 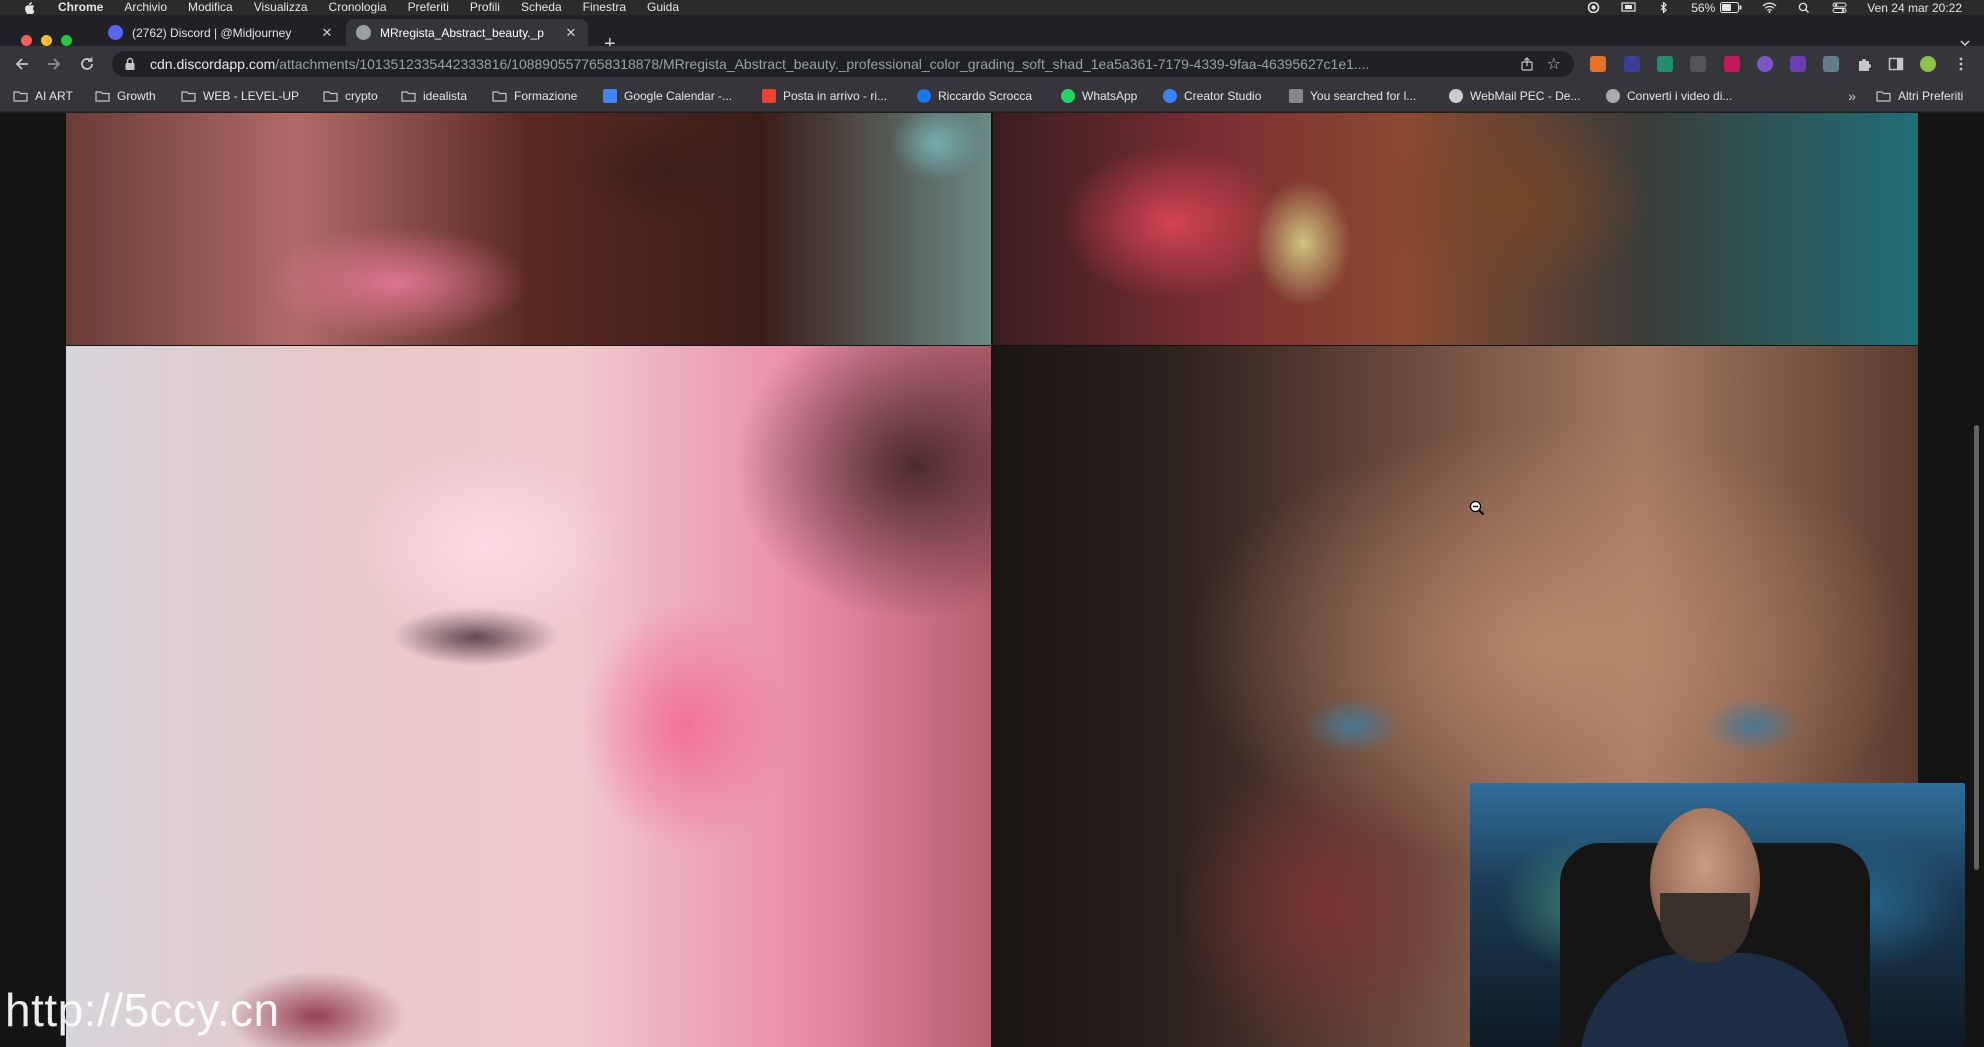 What do you see at coordinates (46, 40) in the screenshot?
I see `window-minimize-button` at bounding box center [46, 40].